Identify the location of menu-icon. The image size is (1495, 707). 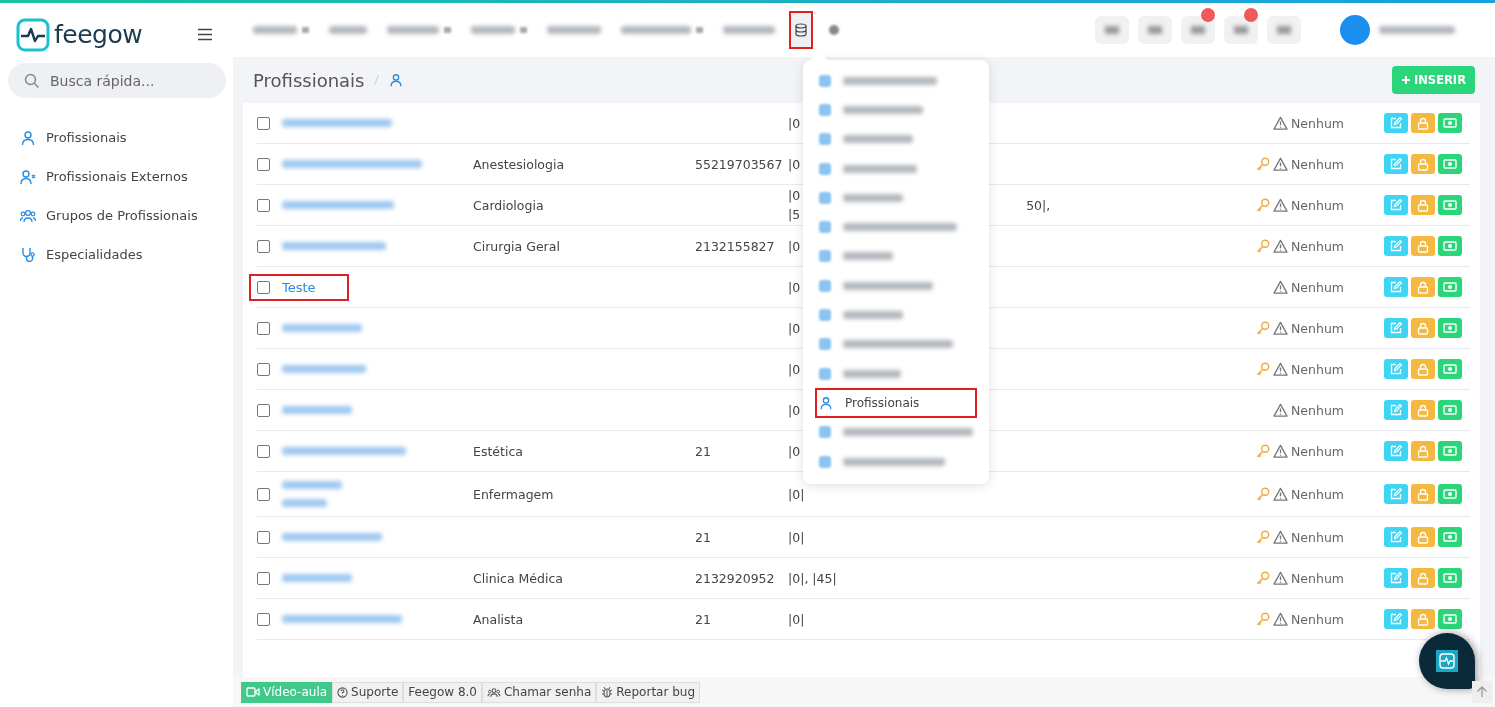
(205, 34).